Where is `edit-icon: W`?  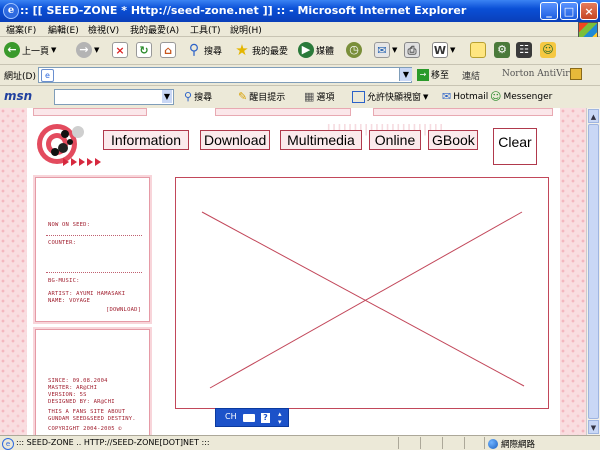 edit-icon: W is located at coordinates (440, 50).